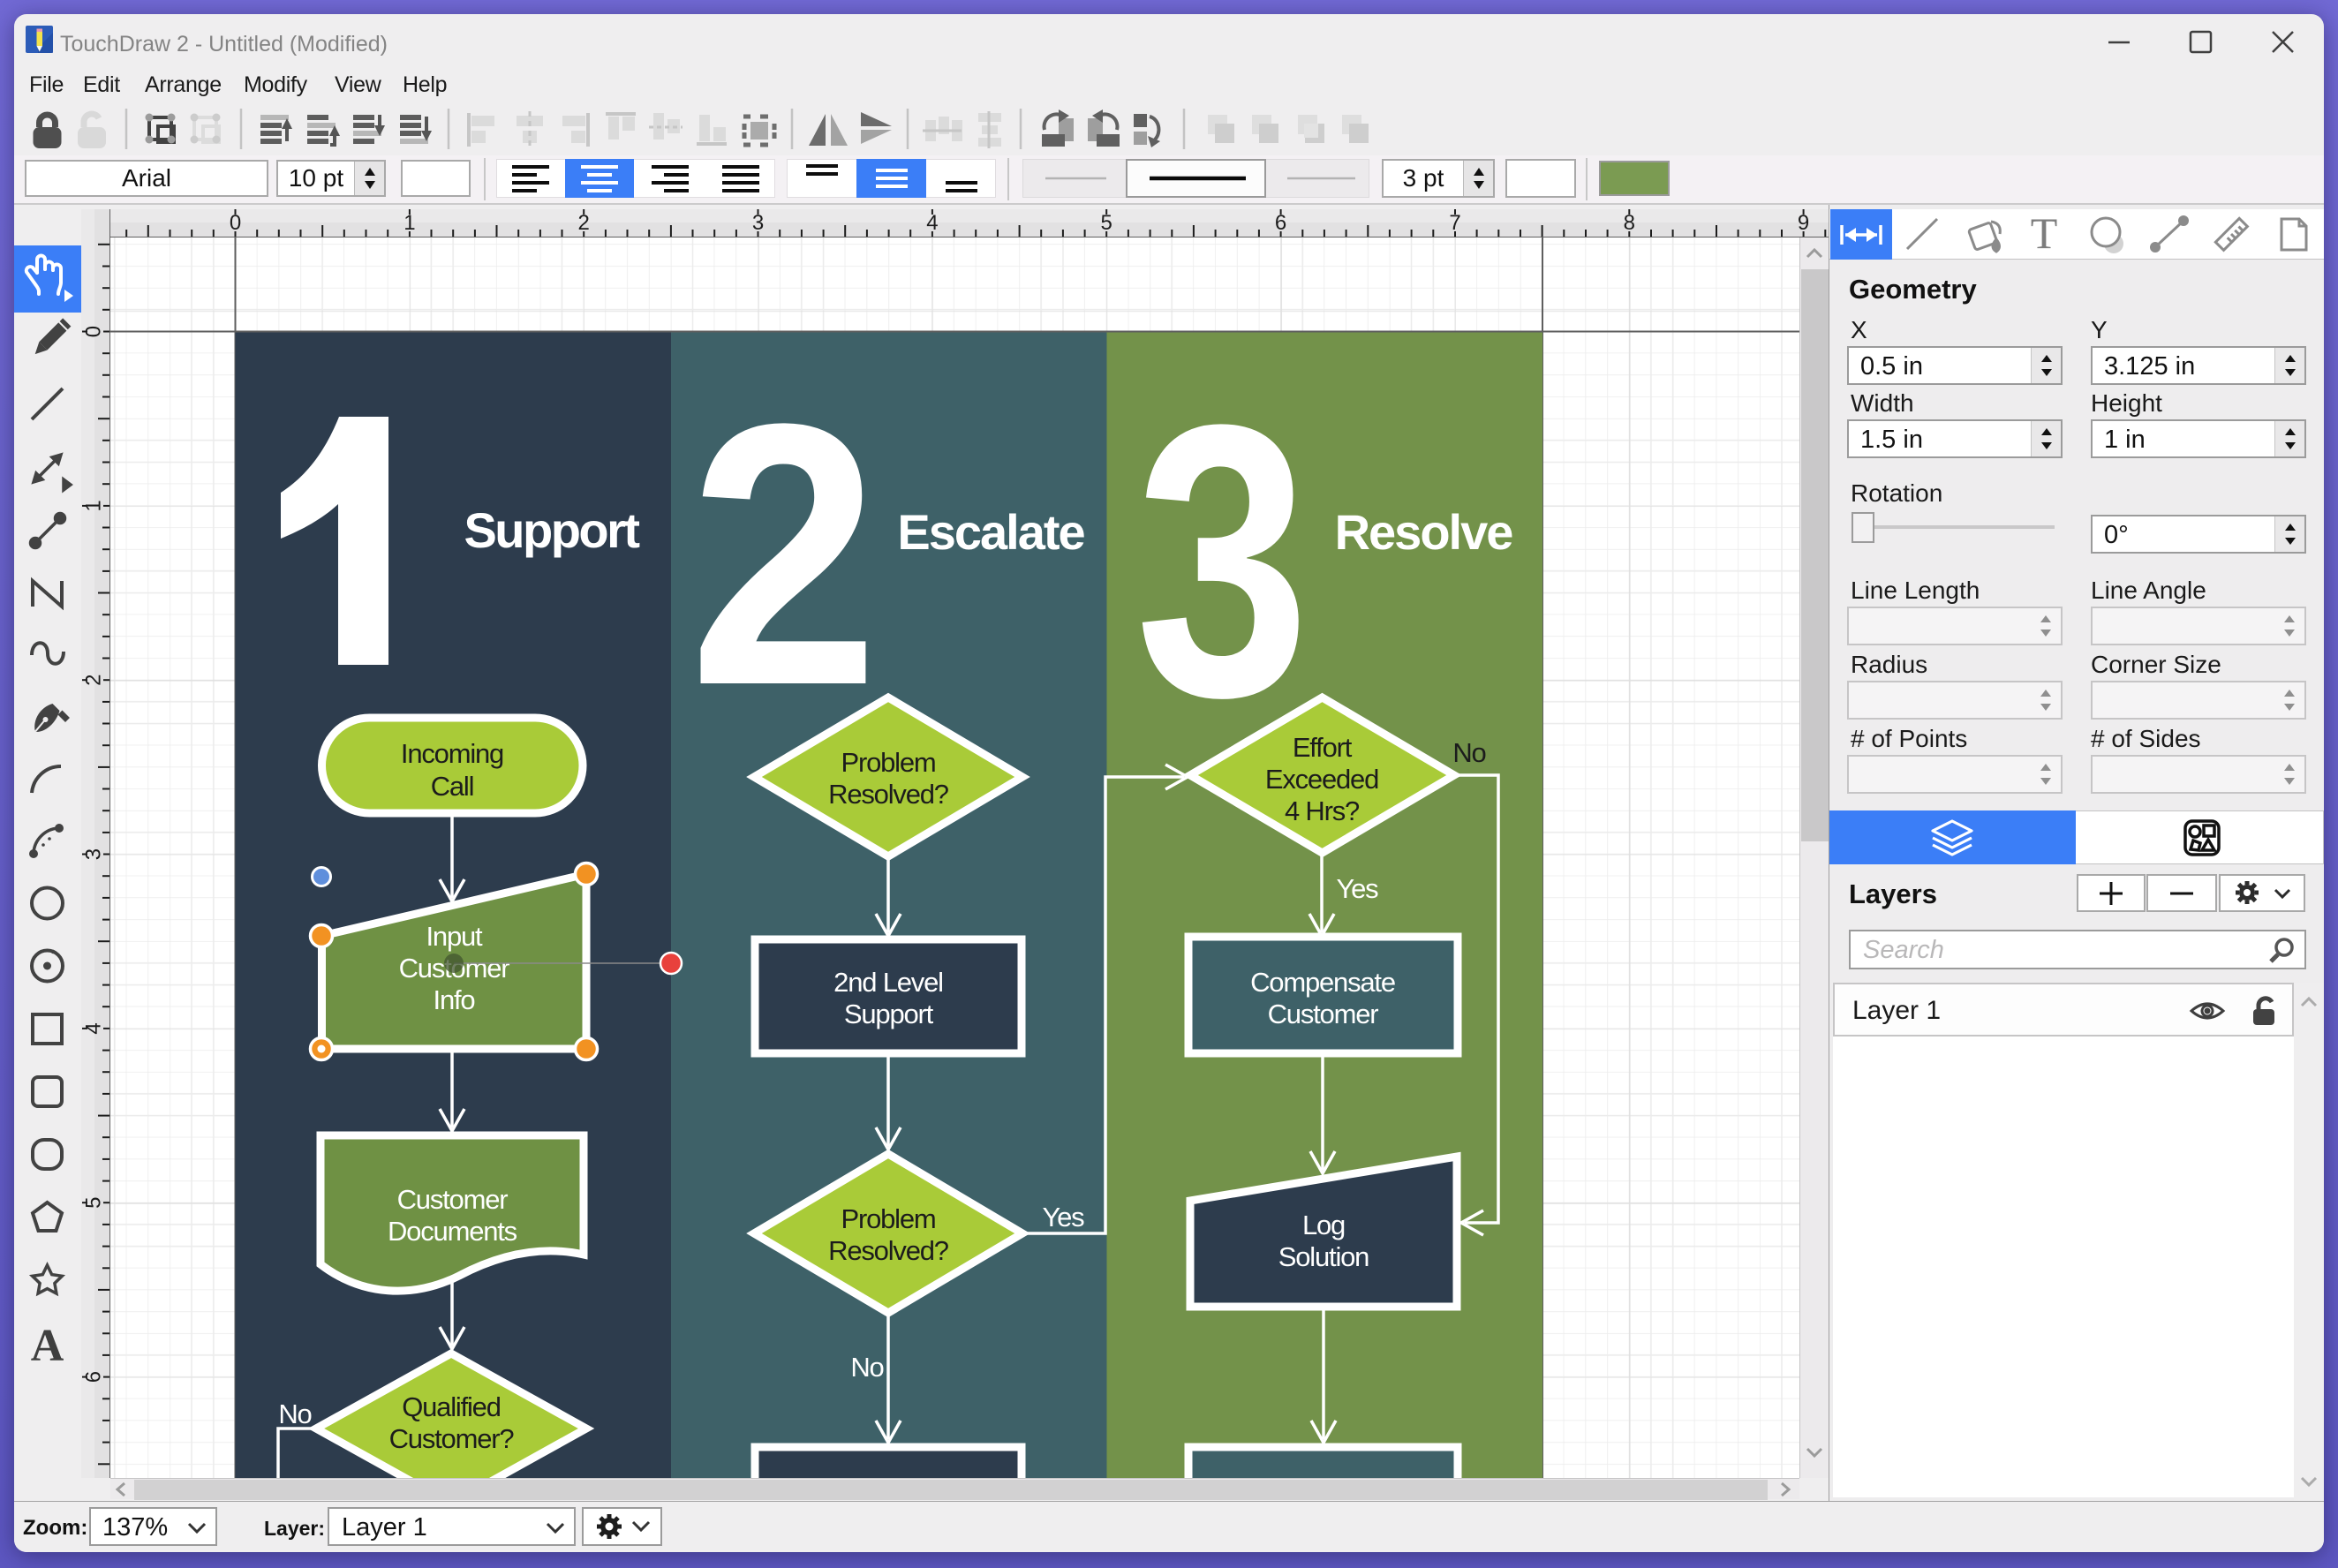 This screenshot has width=2338, height=1568. What do you see at coordinates (1323, 1225) in the screenshot?
I see `svg-text: Log` at bounding box center [1323, 1225].